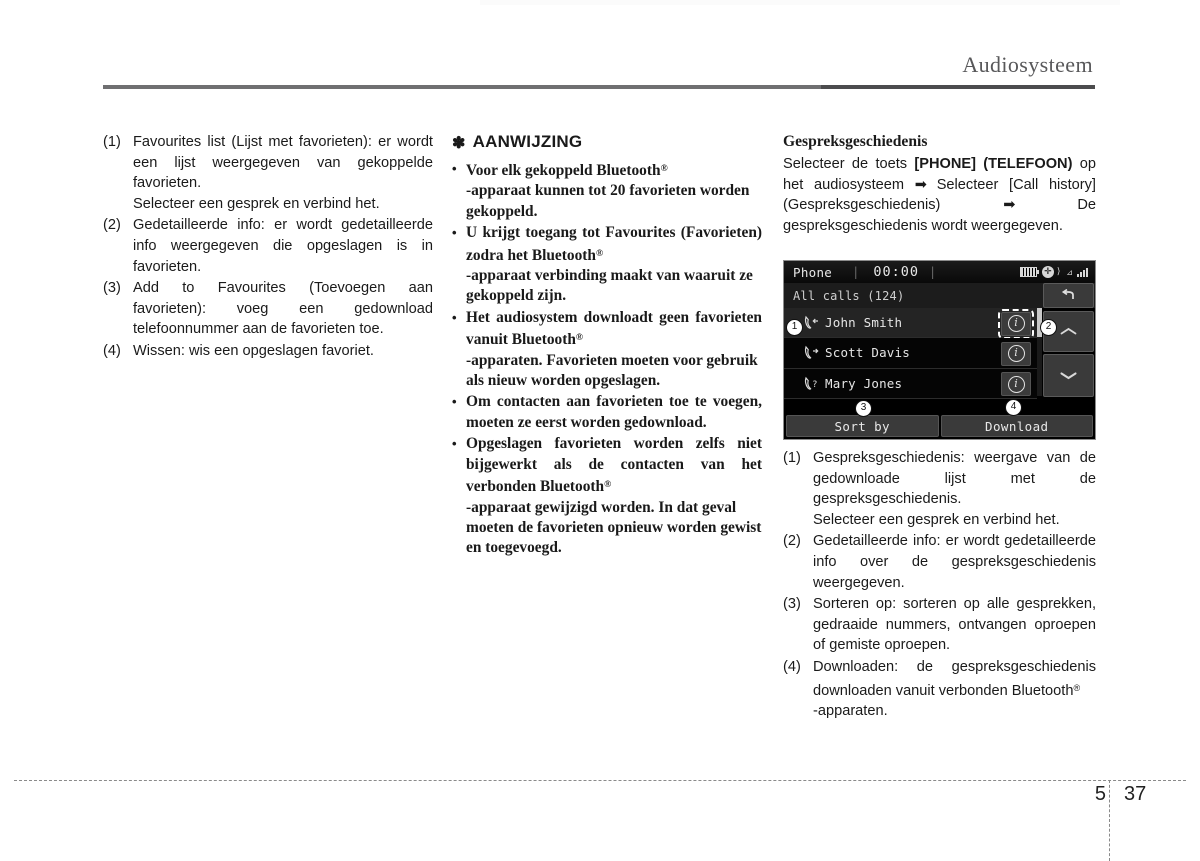  What do you see at coordinates (910, 323) in the screenshot?
I see `table-row: John Smith i` at bounding box center [910, 323].